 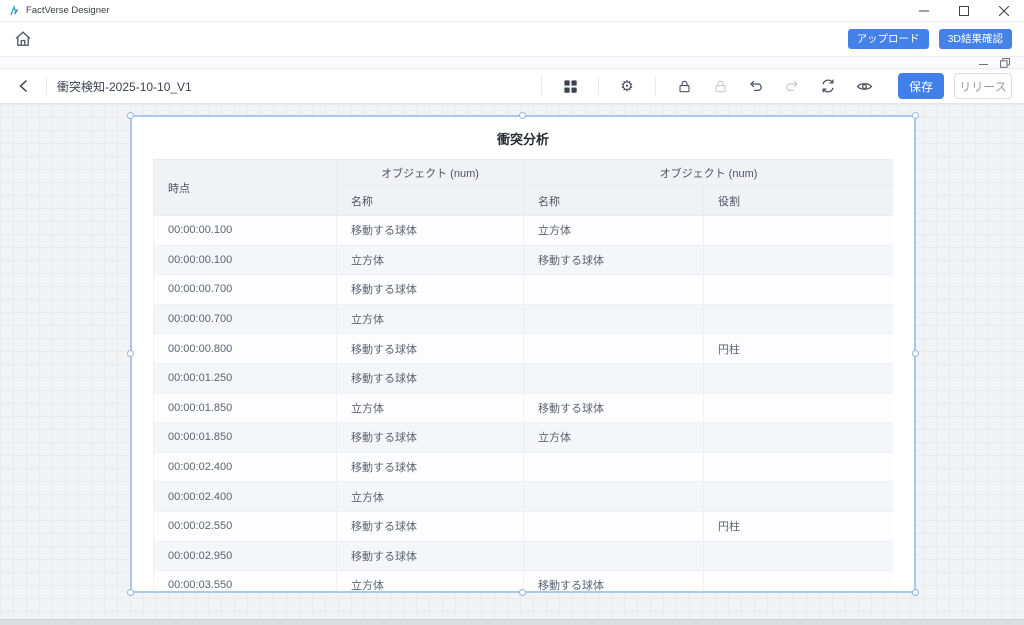 I want to click on table-cell: 00:00:01.850, so click(x=245, y=408).